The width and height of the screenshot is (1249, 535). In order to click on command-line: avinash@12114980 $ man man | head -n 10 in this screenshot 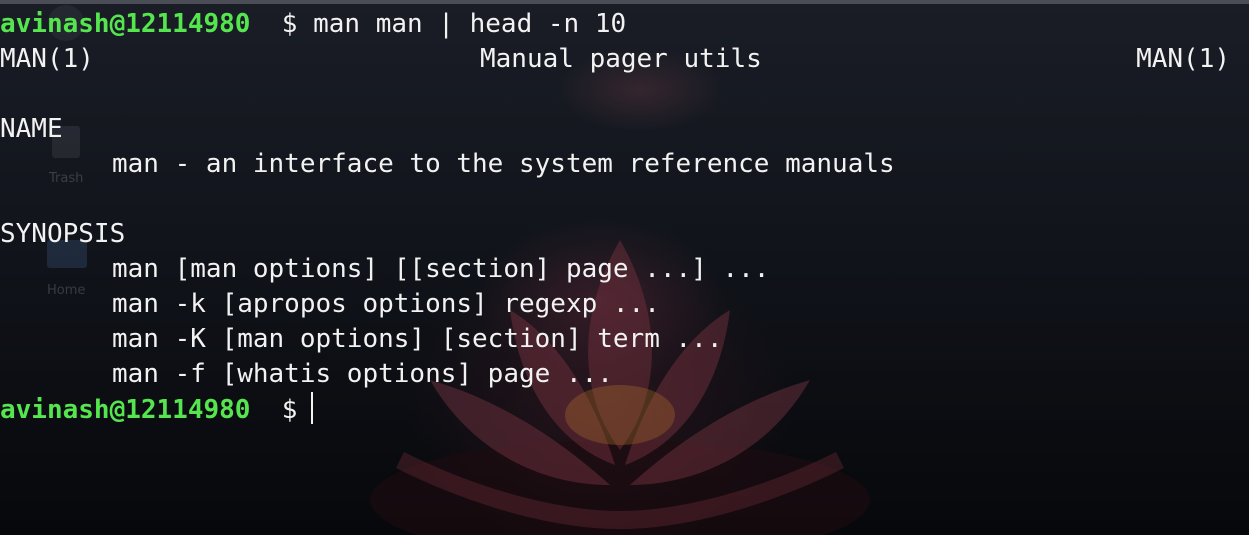, I will do `click(624, 24)`.